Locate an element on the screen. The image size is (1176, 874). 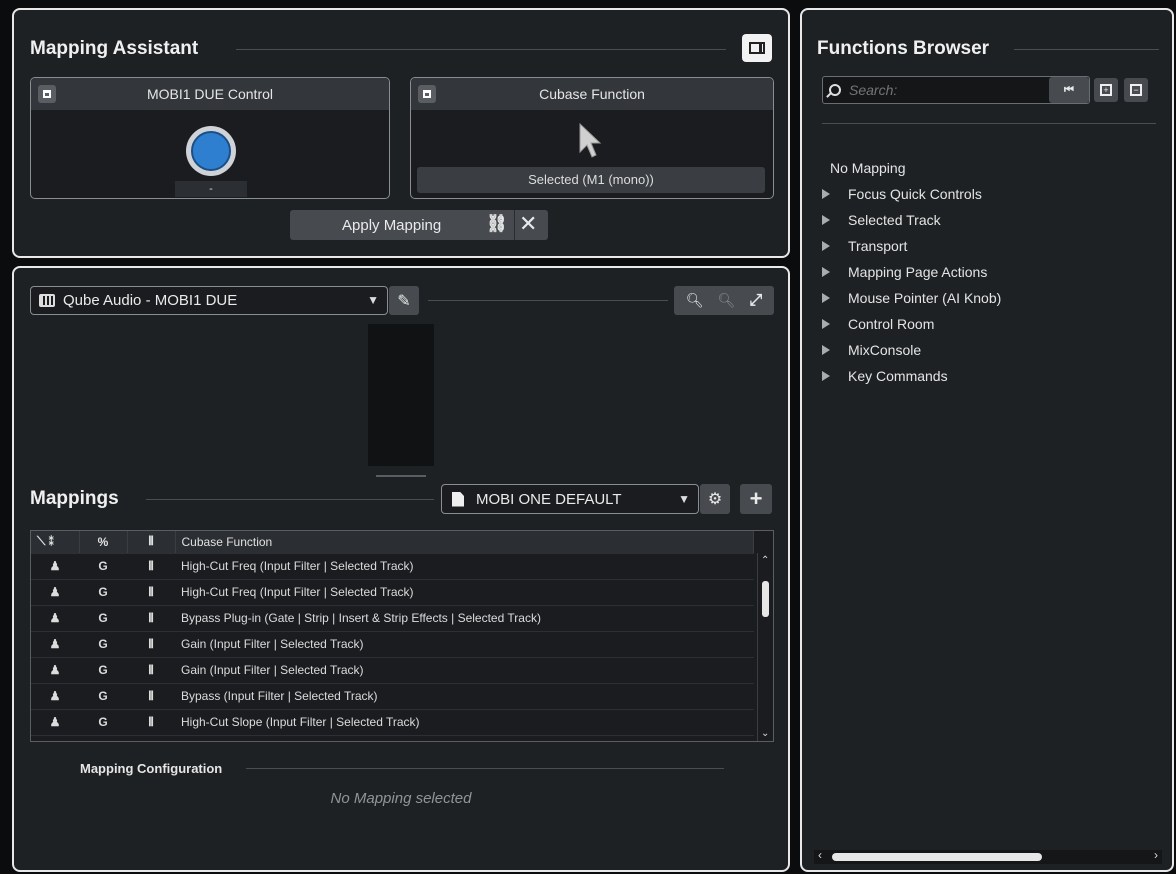
scroll-left-icon: ‹ is located at coordinates (820, 855).